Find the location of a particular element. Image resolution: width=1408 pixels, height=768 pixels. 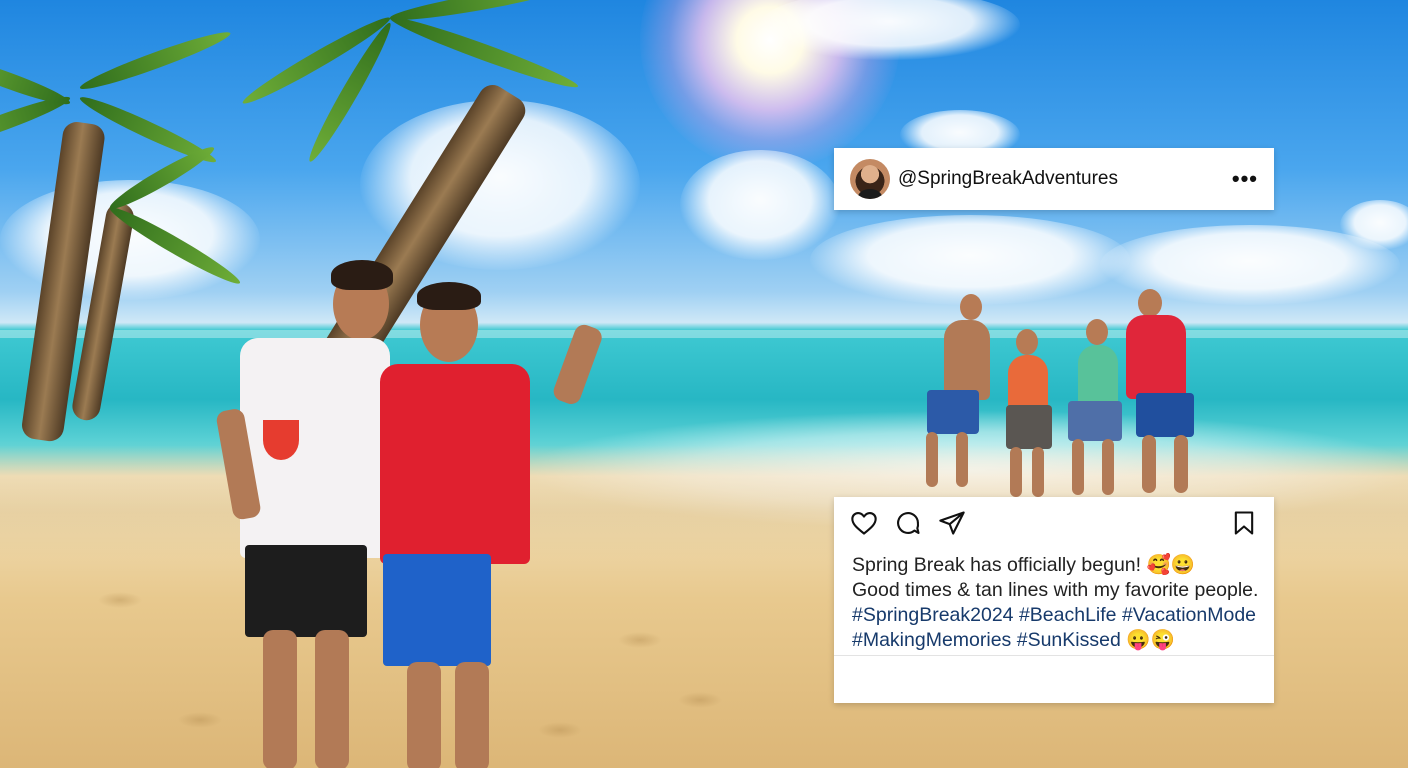

divider is located at coordinates (1054, 655).